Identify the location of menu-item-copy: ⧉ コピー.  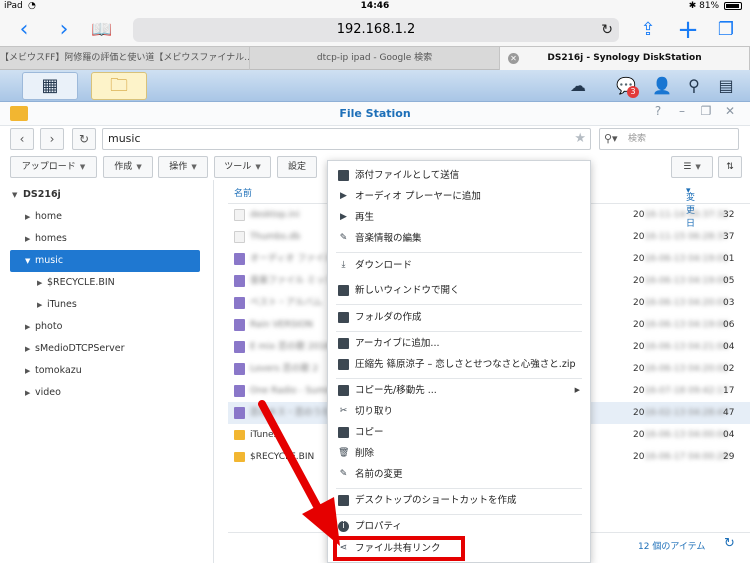
(459, 432).